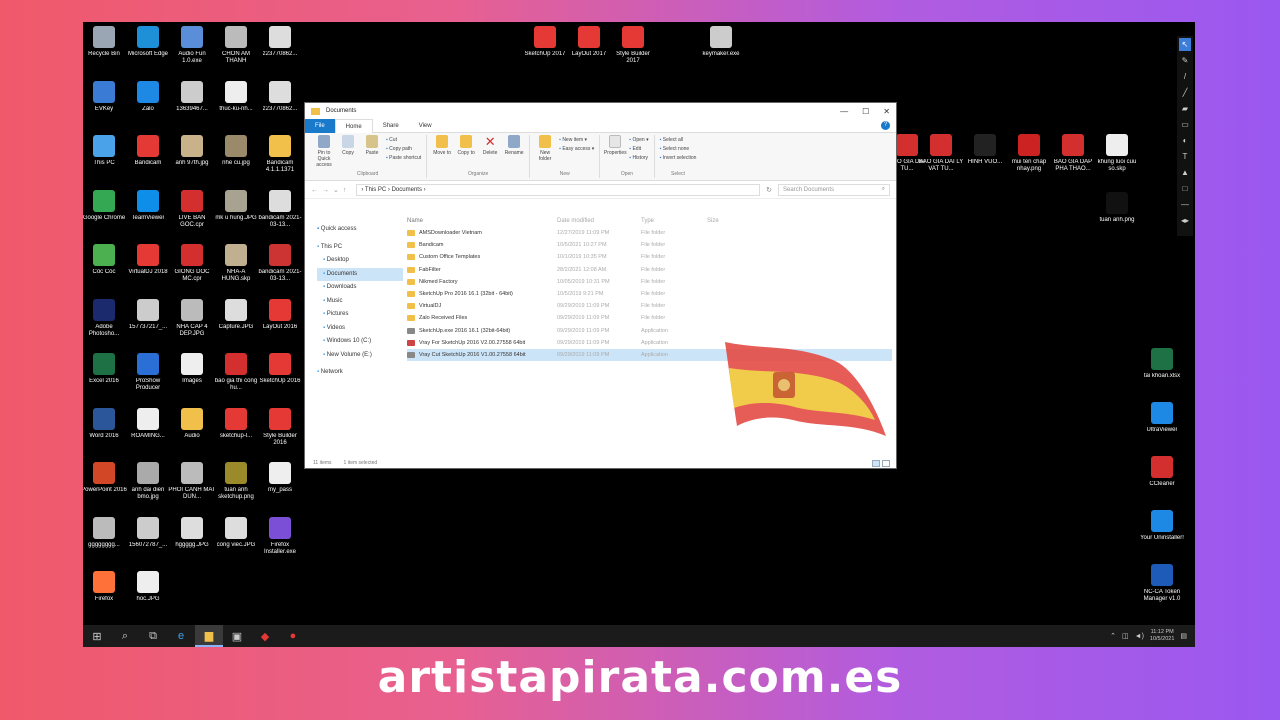 The height and width of the screenshot is (720, 1280). What do you see at coordinates (1185, 204) in the screenshot?
I see `minimize-toolbar-icon: —` at bounding box center [1185, 204].